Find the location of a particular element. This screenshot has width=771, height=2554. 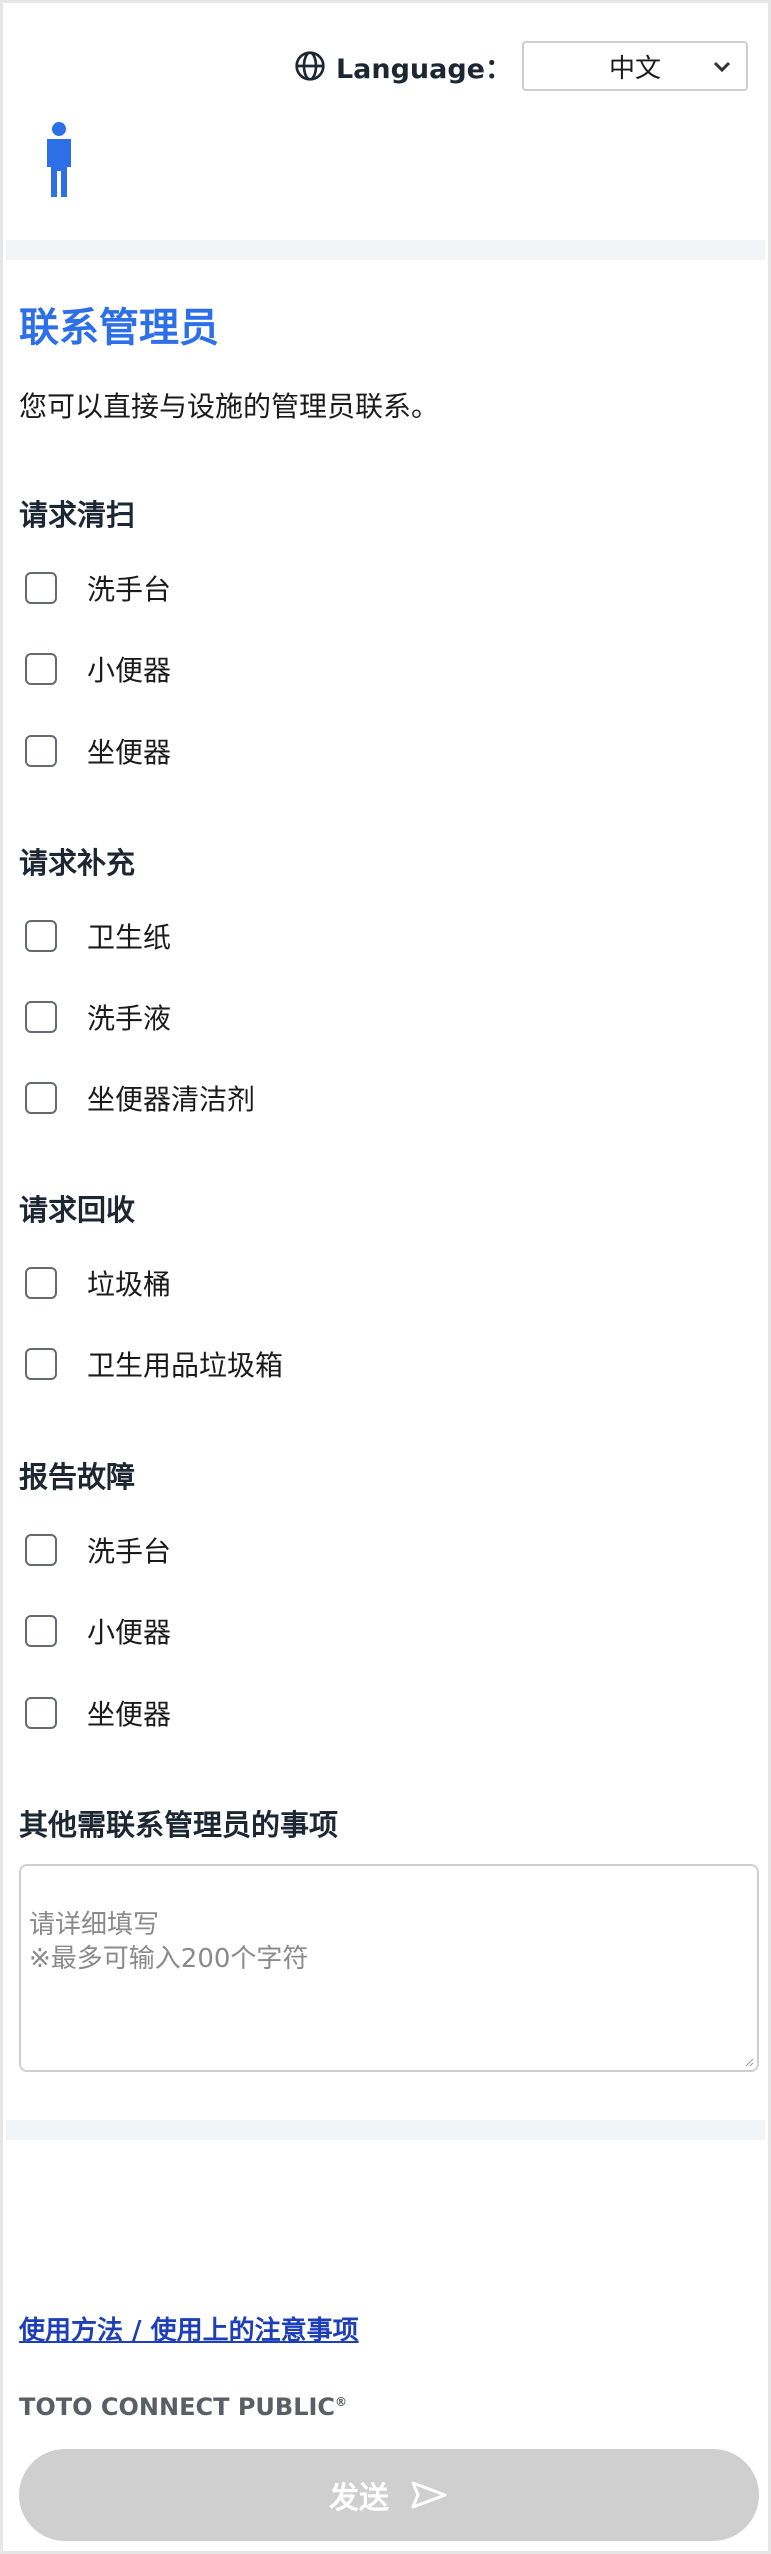

checkbox-refill-hand-soap: 洗手液 is located at coordinates (98, 1017).